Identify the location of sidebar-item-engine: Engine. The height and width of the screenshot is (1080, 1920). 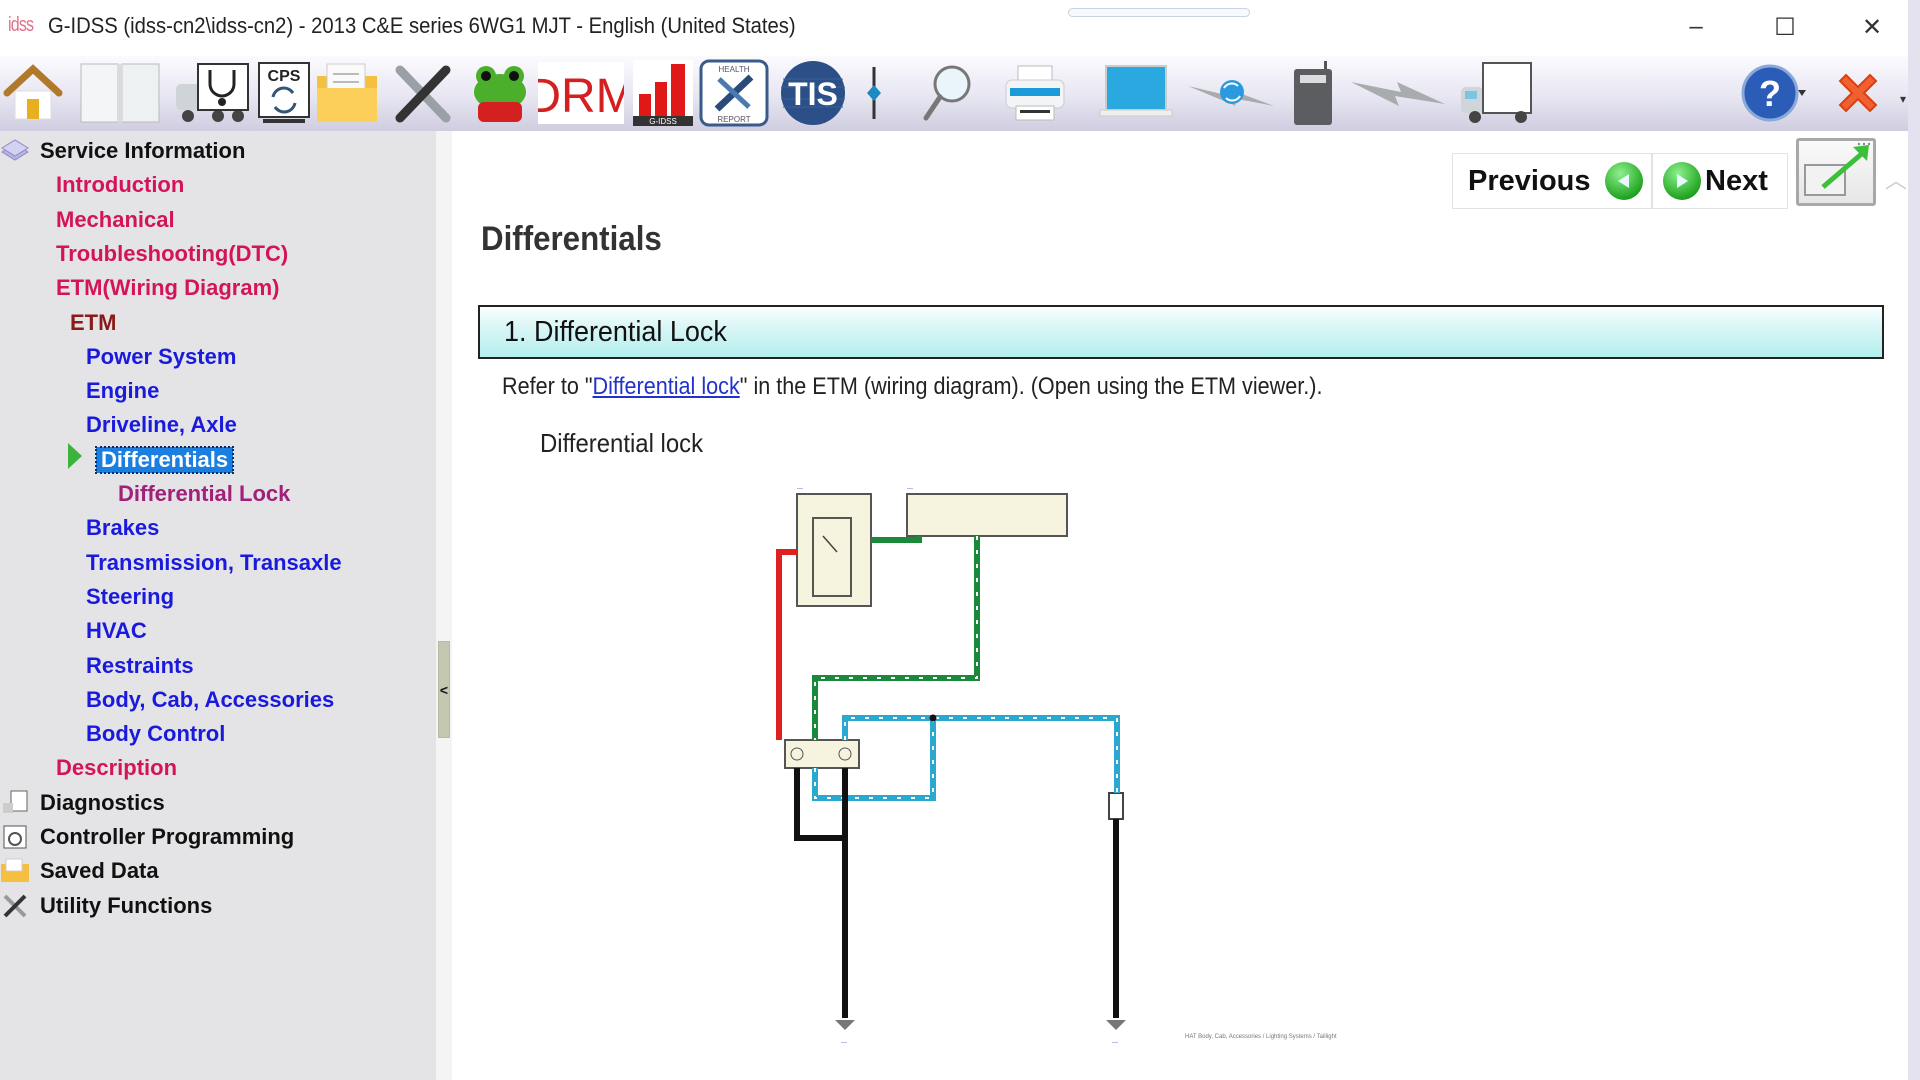
(122, 391).